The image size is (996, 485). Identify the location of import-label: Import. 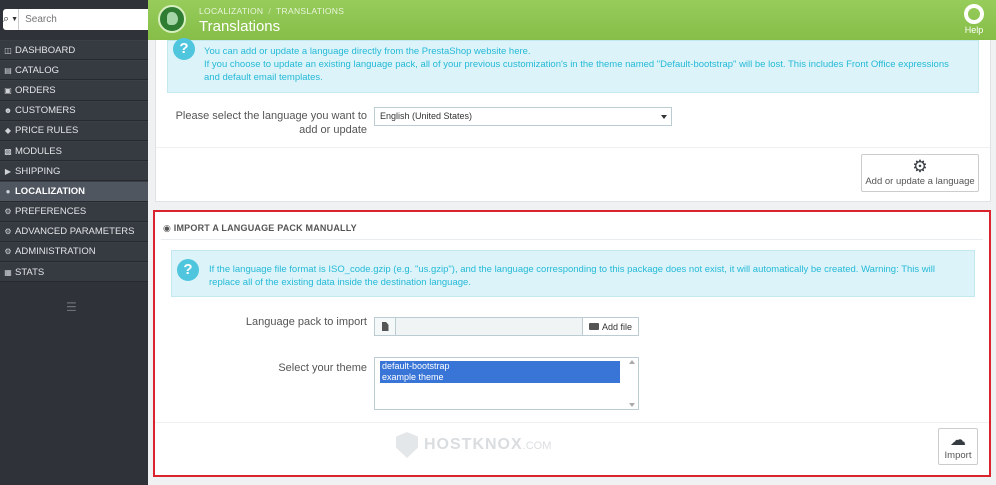
(958, 455).